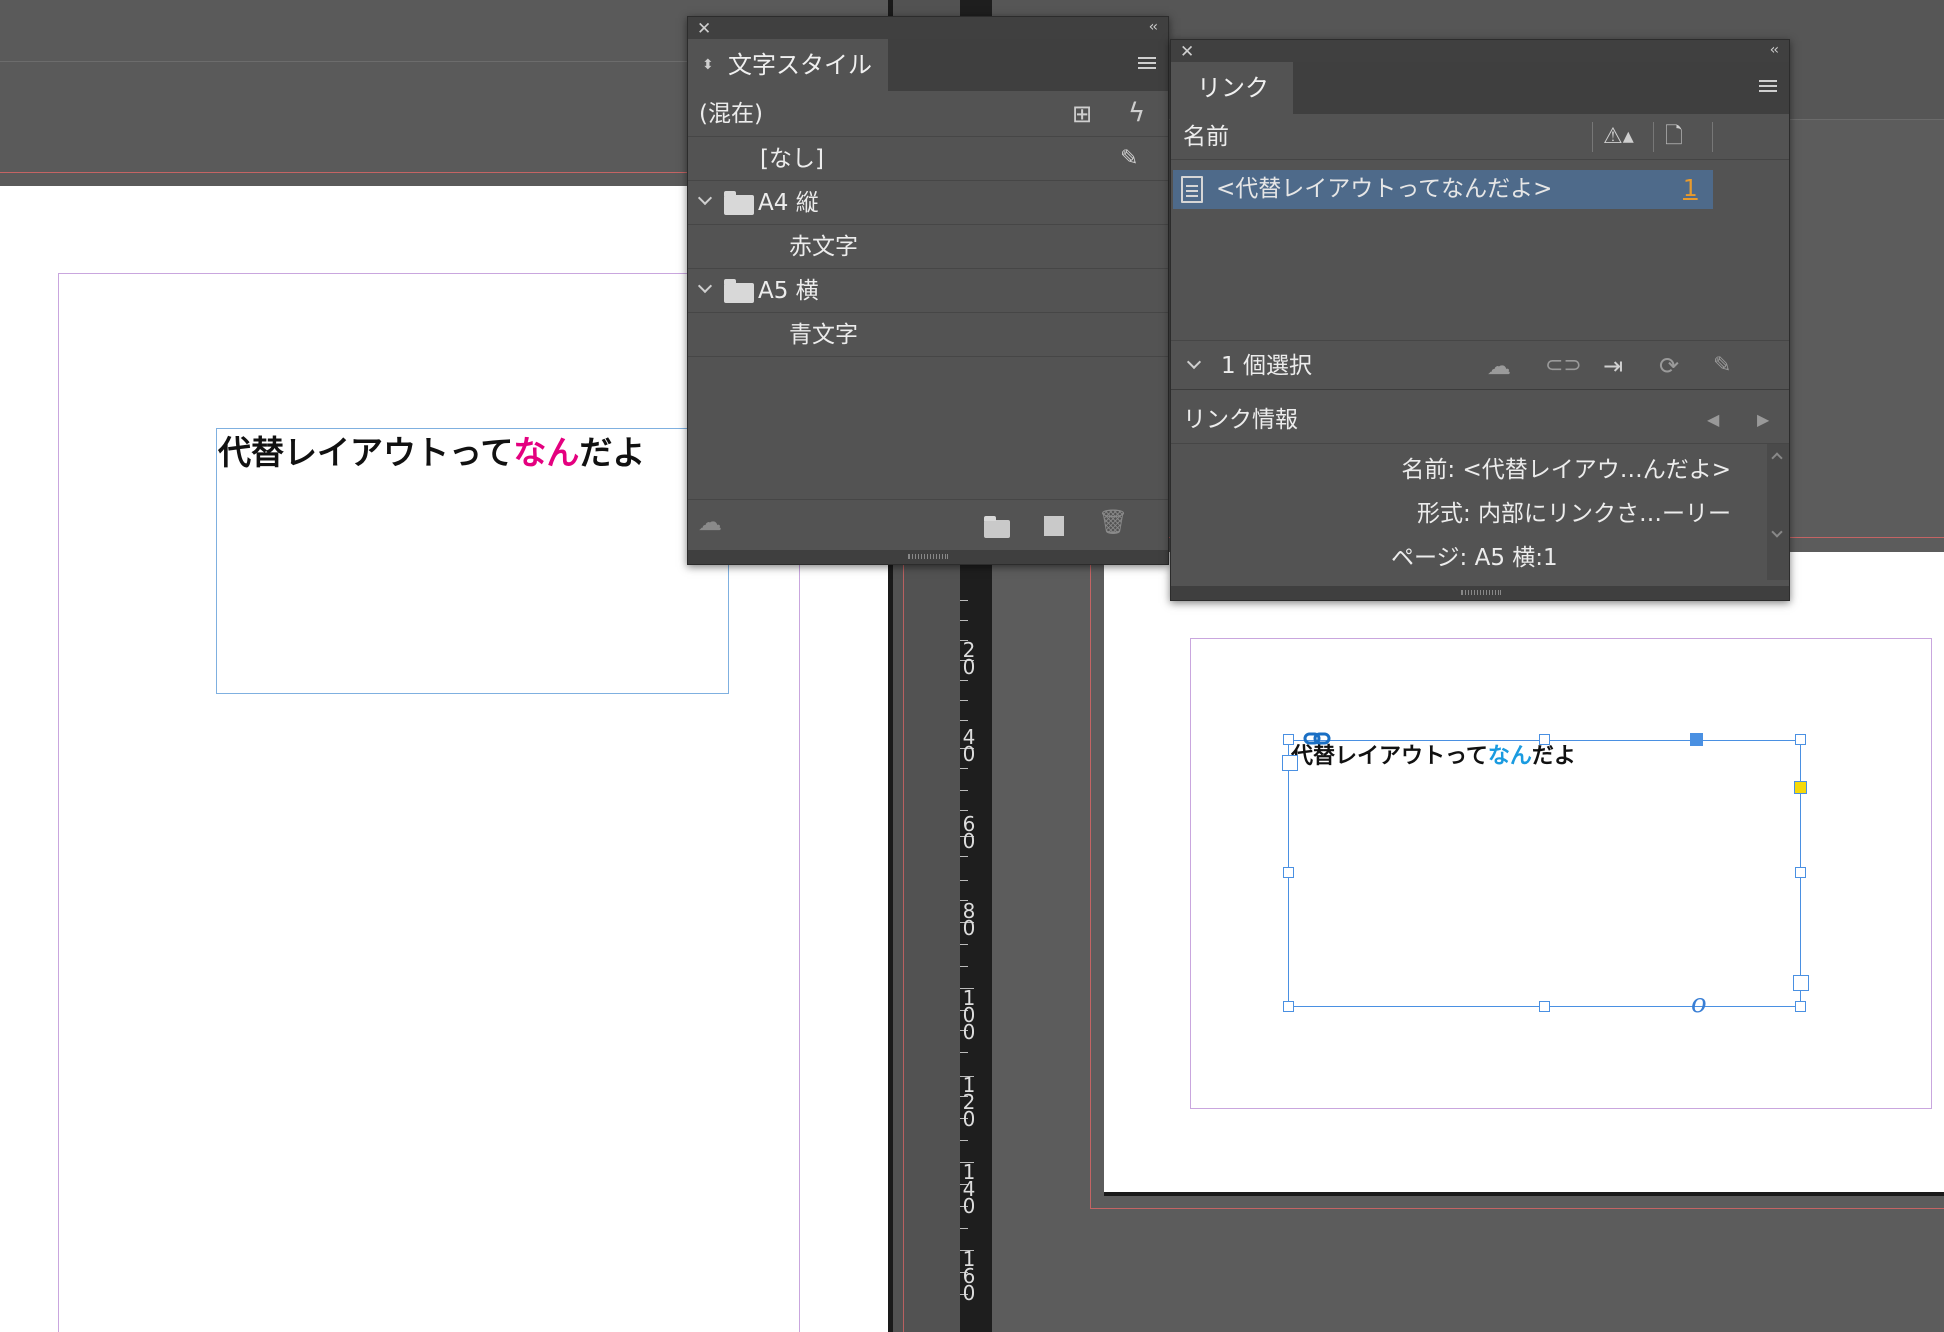  What do you see at coordinates (1713, 420) in the screenshot?
I see `previous-icon: ◀` at bounding box center [1713, 420].